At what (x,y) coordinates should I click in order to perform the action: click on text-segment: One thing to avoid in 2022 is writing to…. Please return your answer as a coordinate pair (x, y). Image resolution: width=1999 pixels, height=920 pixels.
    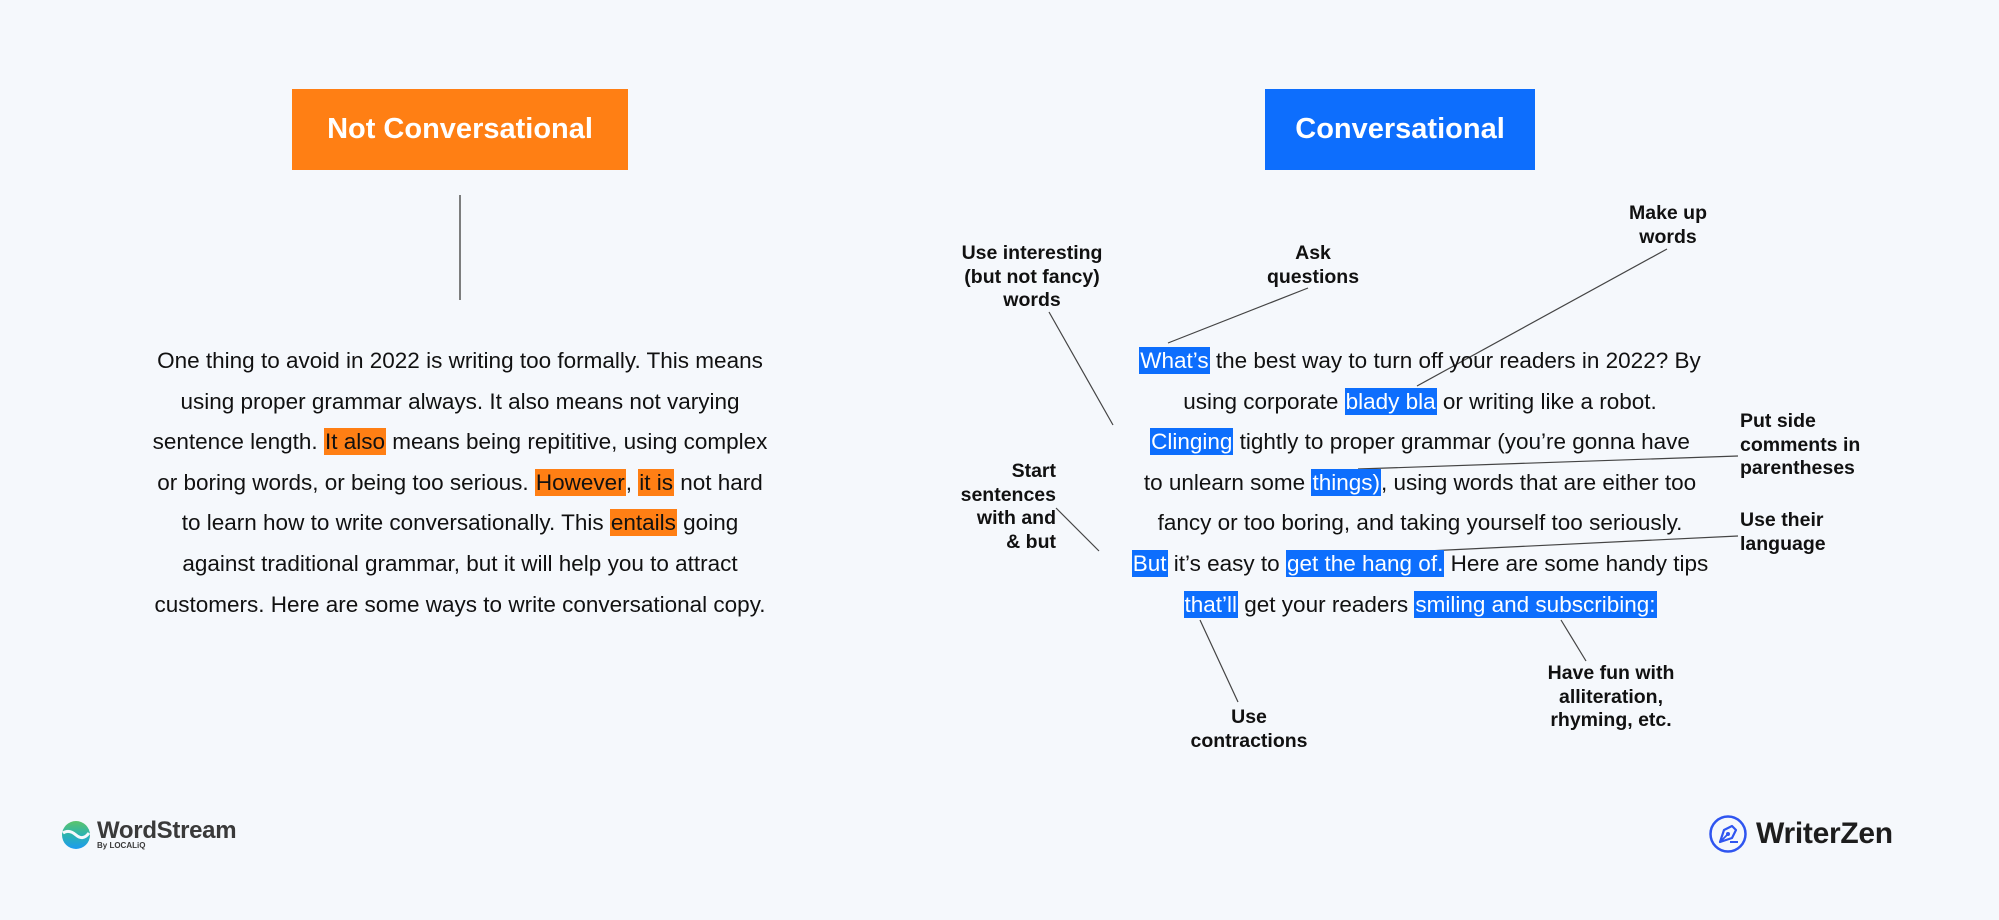
    Looking at the image, I should click on (460, 360).